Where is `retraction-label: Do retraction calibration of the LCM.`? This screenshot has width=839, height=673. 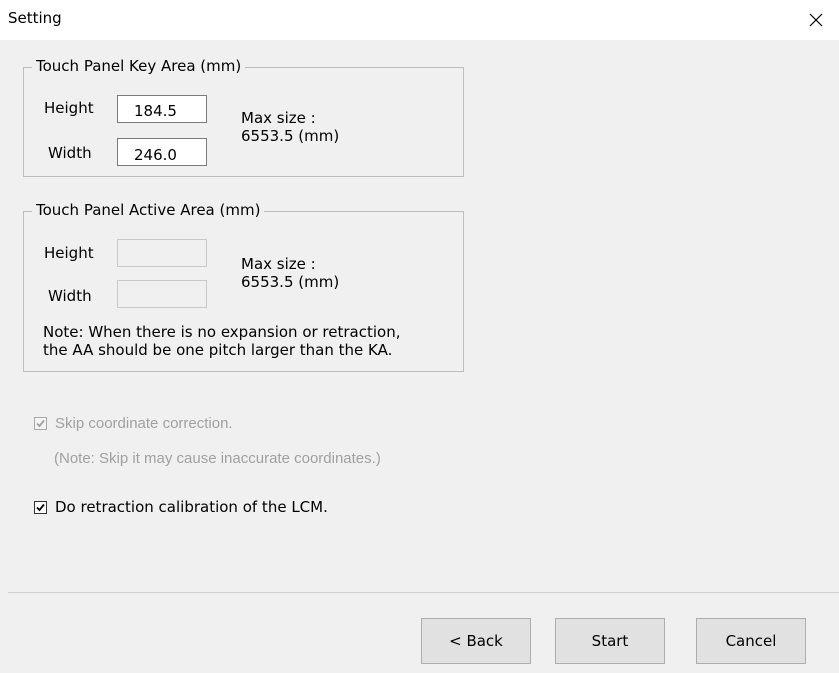
retraction-label: Do retraction calibration of the LCM. is located at coordinates (191, 507).